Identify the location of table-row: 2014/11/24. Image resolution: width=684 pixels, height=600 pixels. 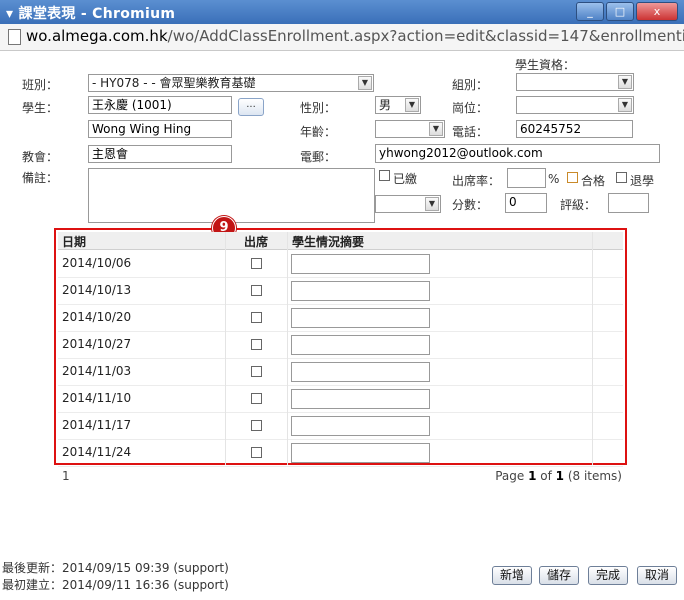
(340, 453).